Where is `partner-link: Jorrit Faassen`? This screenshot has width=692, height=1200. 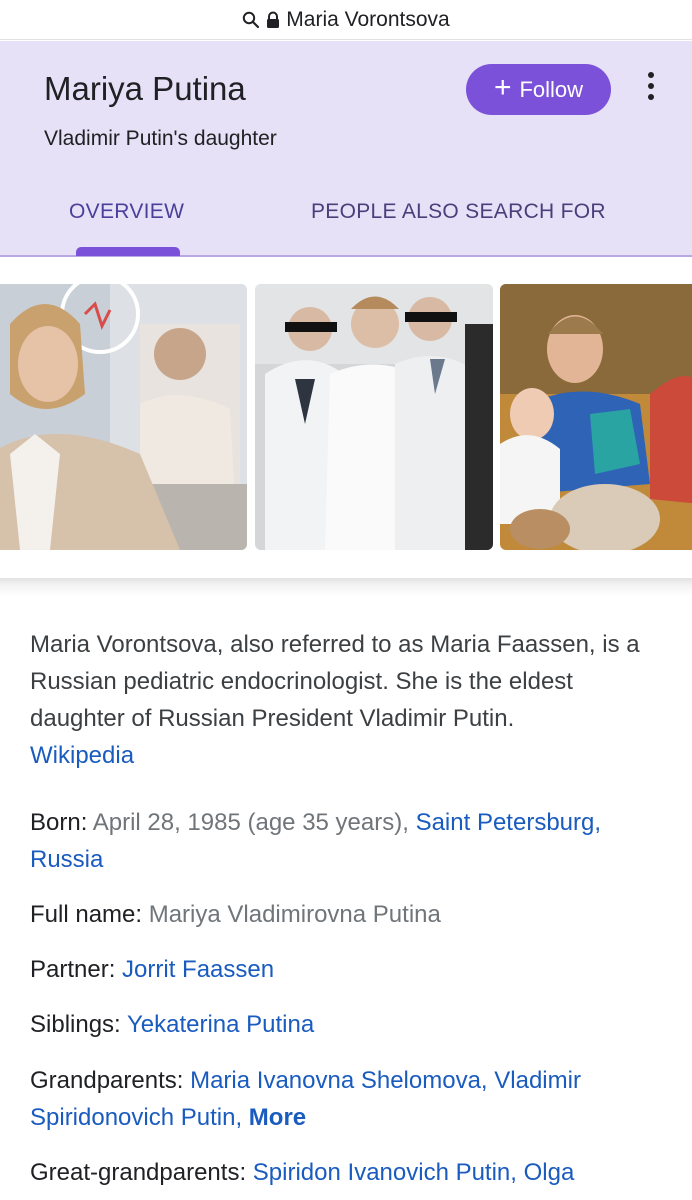 partner-link: Jorrit Faassen is located at coordinates (198, 969).